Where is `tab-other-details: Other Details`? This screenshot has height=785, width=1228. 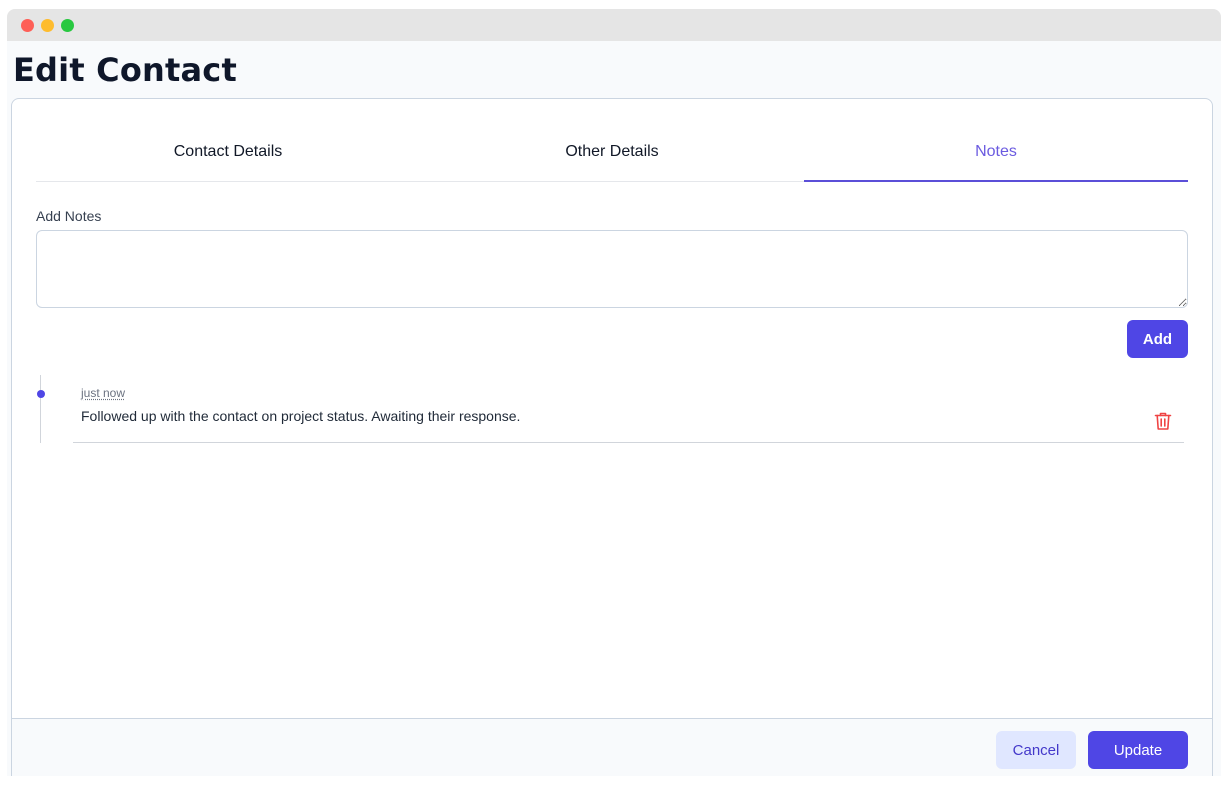 tab-other-details: Other Details is located at coordinates (612, 156).